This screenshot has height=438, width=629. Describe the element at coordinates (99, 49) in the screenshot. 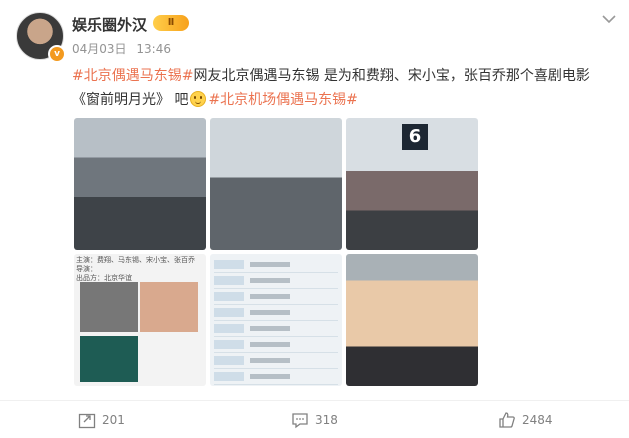

I see `post-date: 04月03日` at that location.